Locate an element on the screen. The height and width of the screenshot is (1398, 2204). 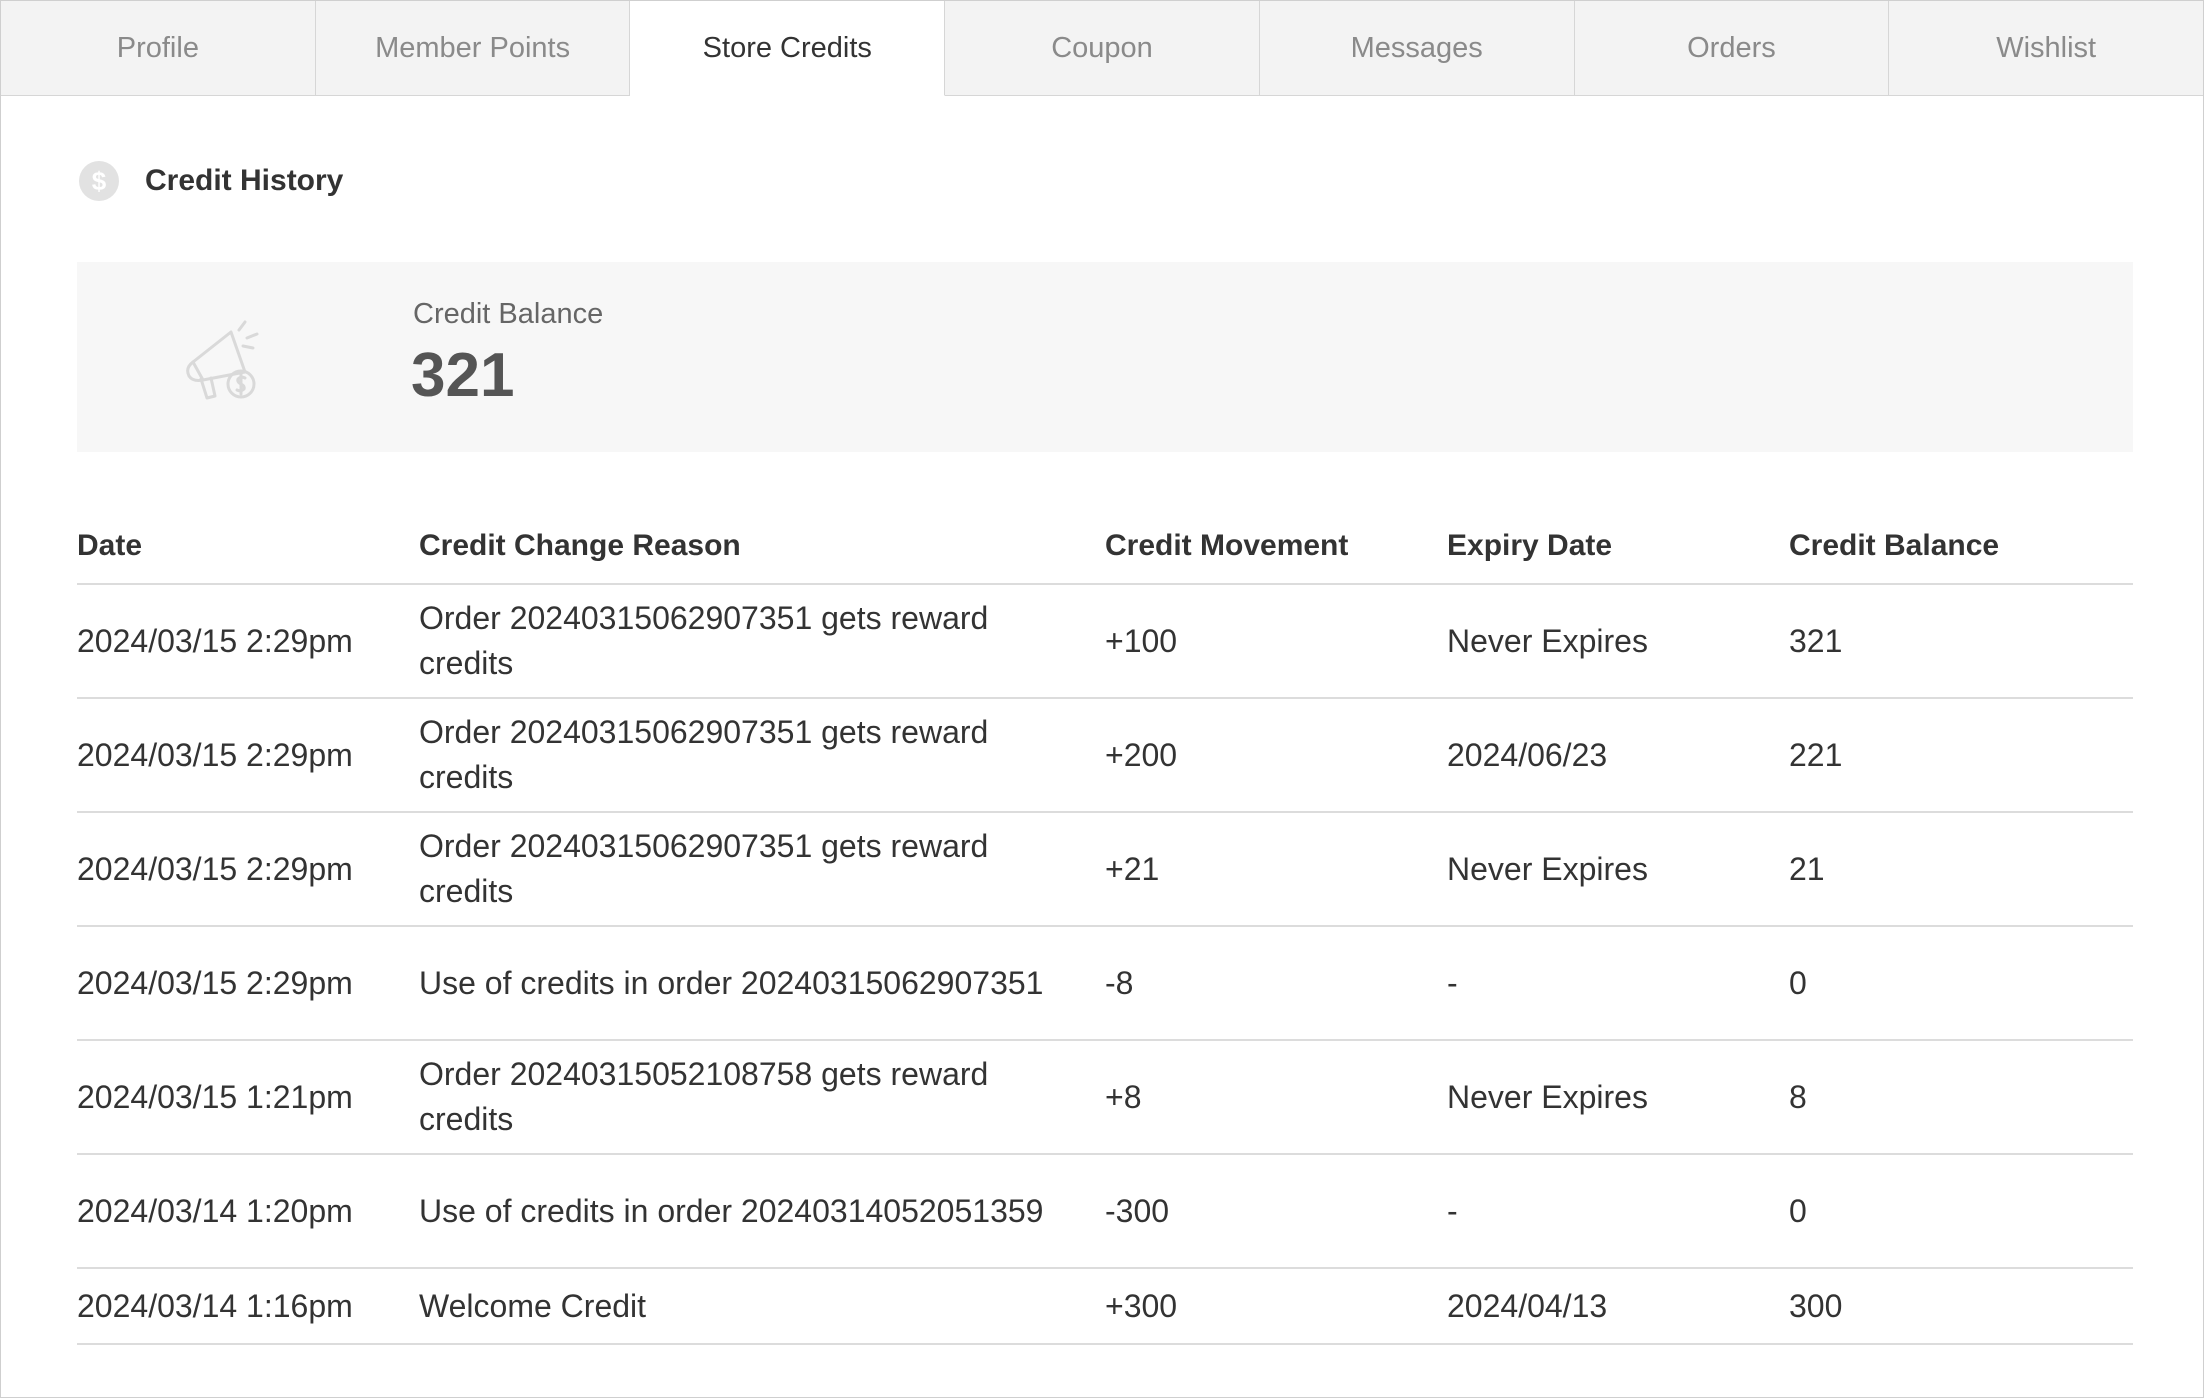
tab-profile: Profile is located at coordinates (158, 48).